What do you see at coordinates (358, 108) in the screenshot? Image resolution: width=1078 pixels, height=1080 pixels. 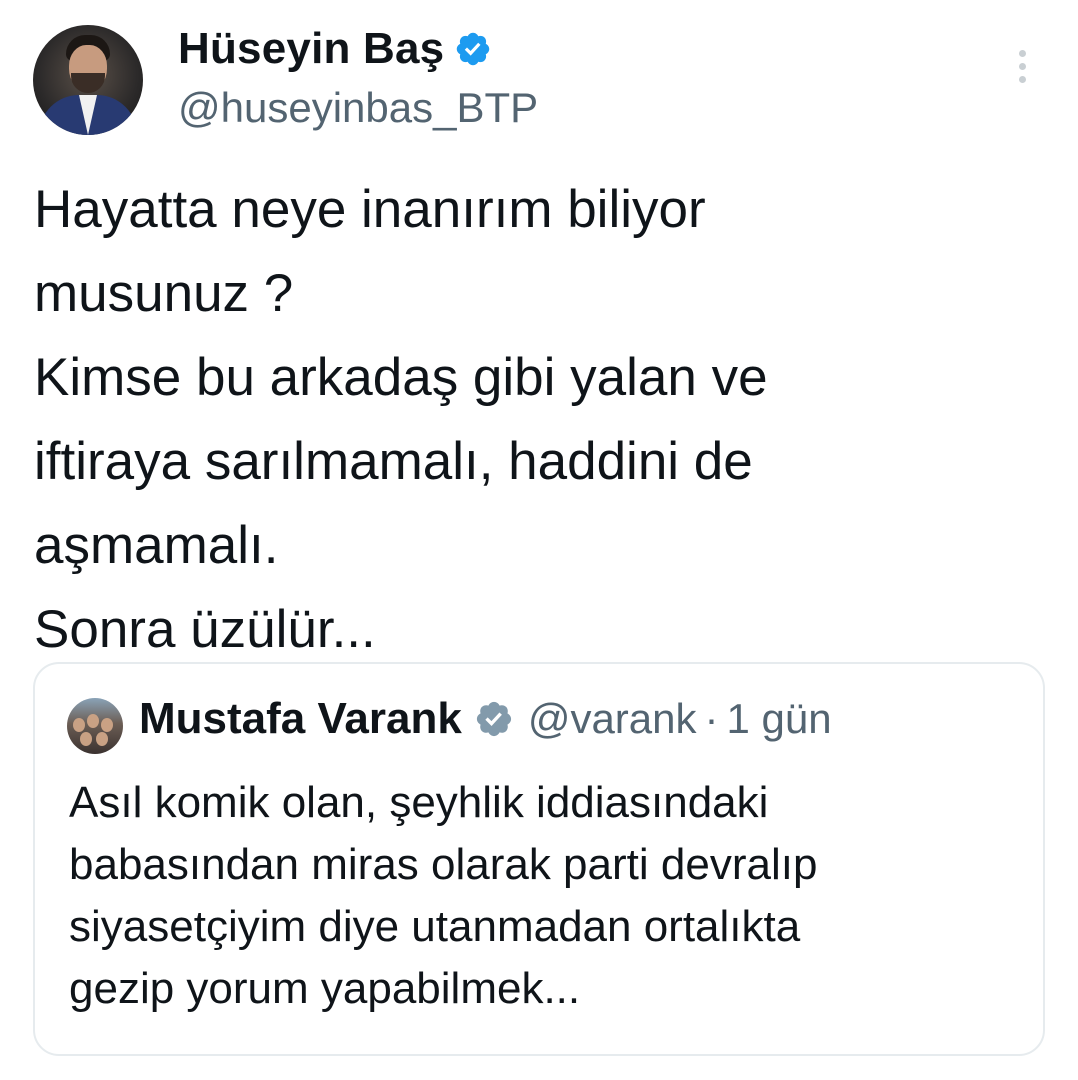 I see `author-handle: @huseyinbas_BTP` at bounding box center [358, 108].